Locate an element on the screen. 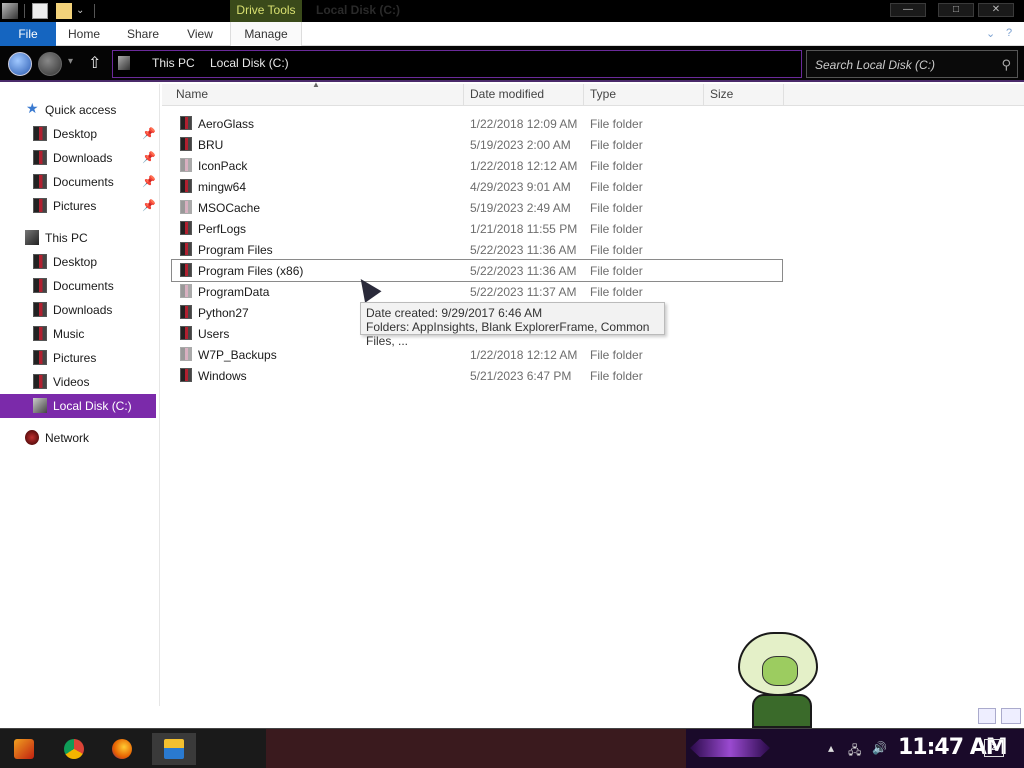 The width and height of the screenshot is (1024, 768). table-row: PerfLogs 1/21/2018 11:55 PM File folder is located at coordinates (477, 228).